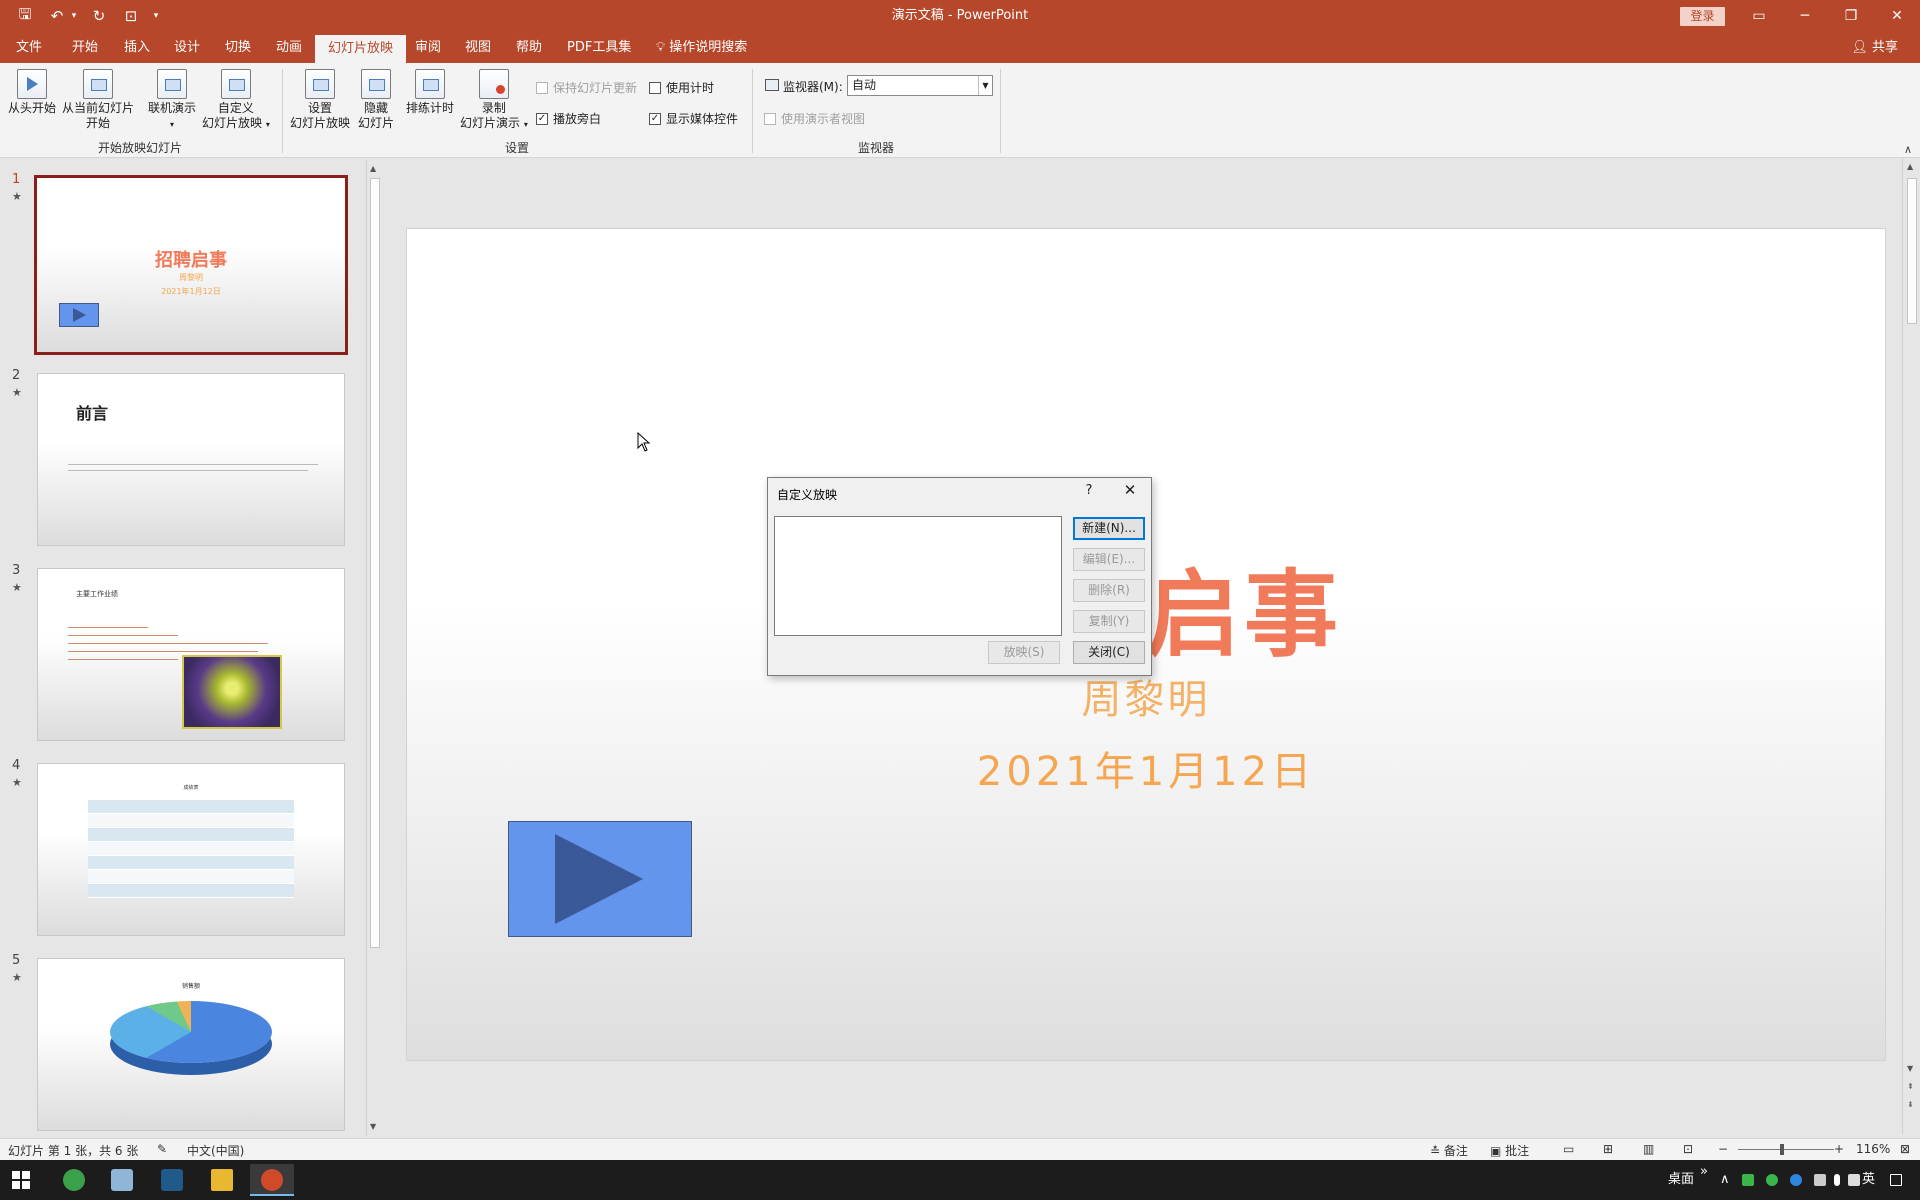  I want to click on zoom-slider-track, so click(1786, 1149).